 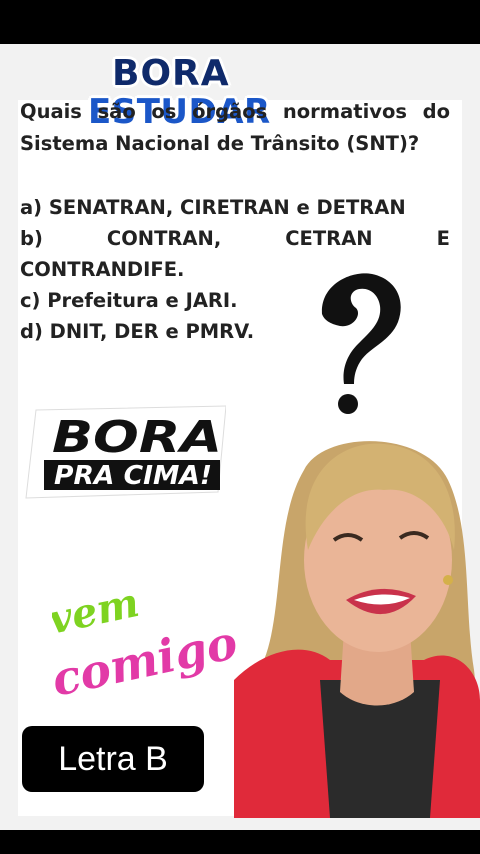 What do you see at coordinates (213, 207) in the screenshot?
I see `option-a: a) SENATRAN, CIRETRAN e DETRAN` at bounding box center [213, 207].